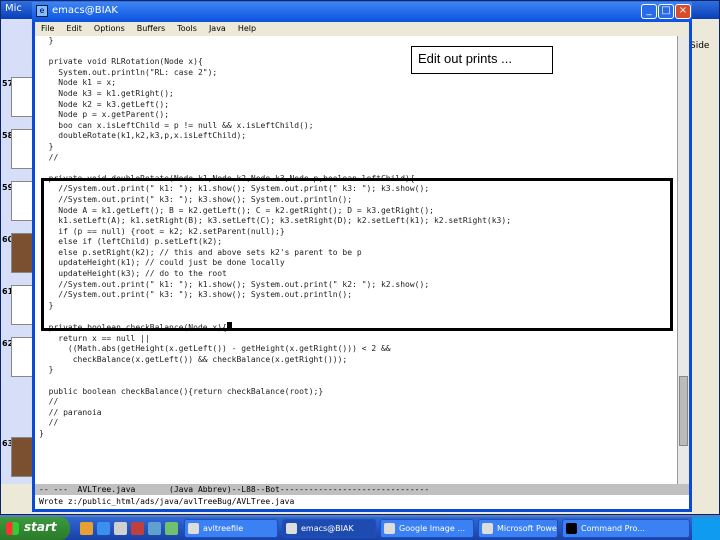 The width and height of the screenshot is (720, 540). What do you see at coordinates (187, 29) in the screenshot?
I see `menu-tools: Tools` at bounding box center [187, 29].